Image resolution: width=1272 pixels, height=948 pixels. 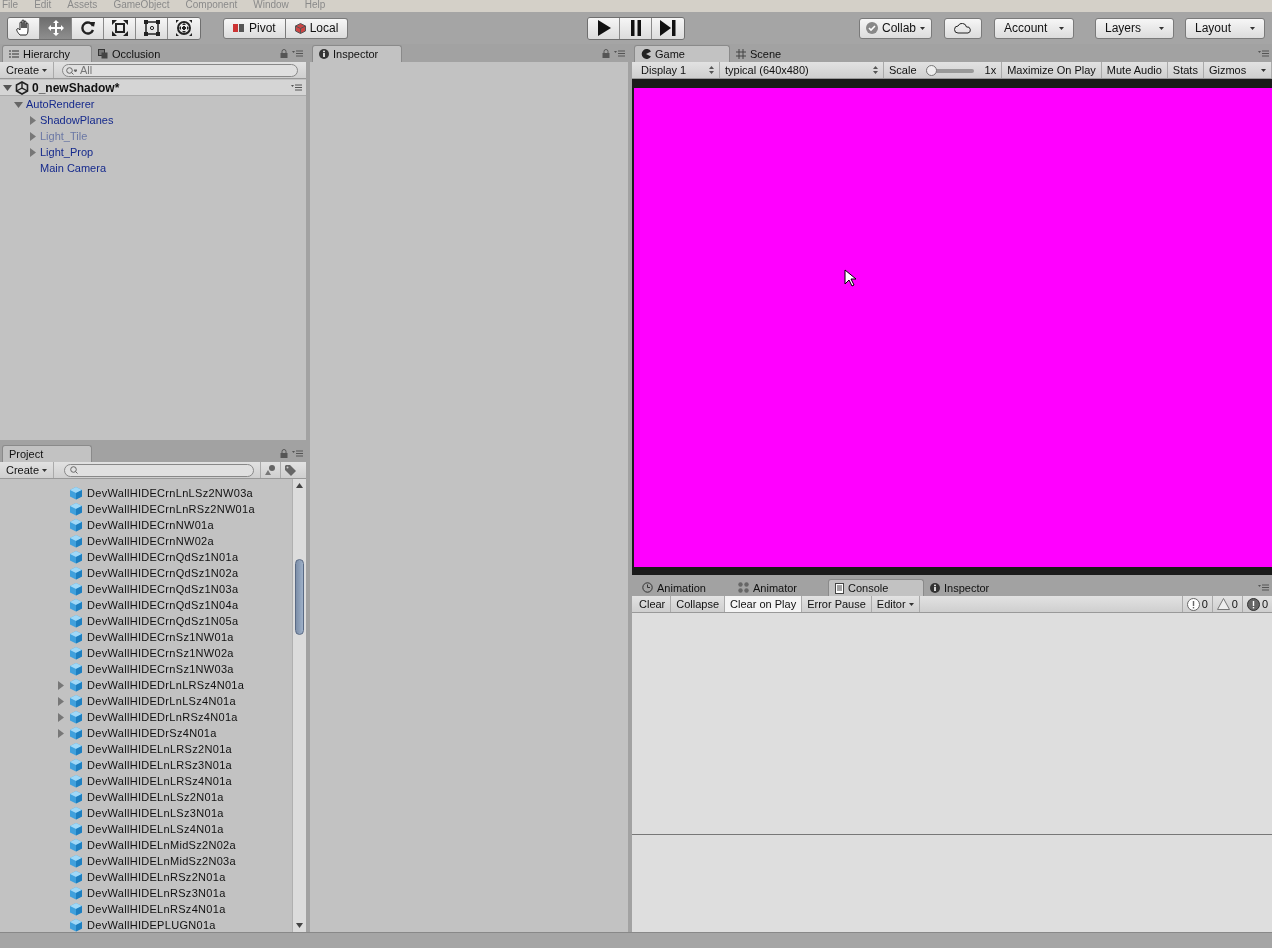 What do you see at coordinates (163, 589) in the screenshot?
I see `asset-item: DevWallHIDECrnQdSz1N03a` at bounding box center [163, 589].